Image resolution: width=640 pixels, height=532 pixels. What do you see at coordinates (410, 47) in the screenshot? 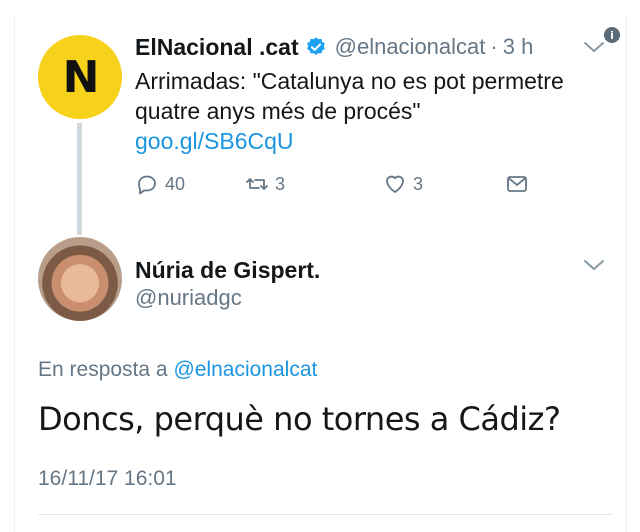
I see `parent-handle: @elnacionalcat` at bounding box center [410, 47].